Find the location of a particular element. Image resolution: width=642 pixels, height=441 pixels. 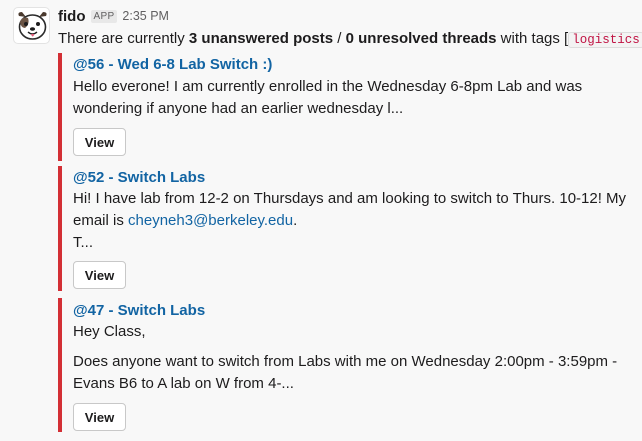

app-badge: APP is located at coordinates (104, 16).